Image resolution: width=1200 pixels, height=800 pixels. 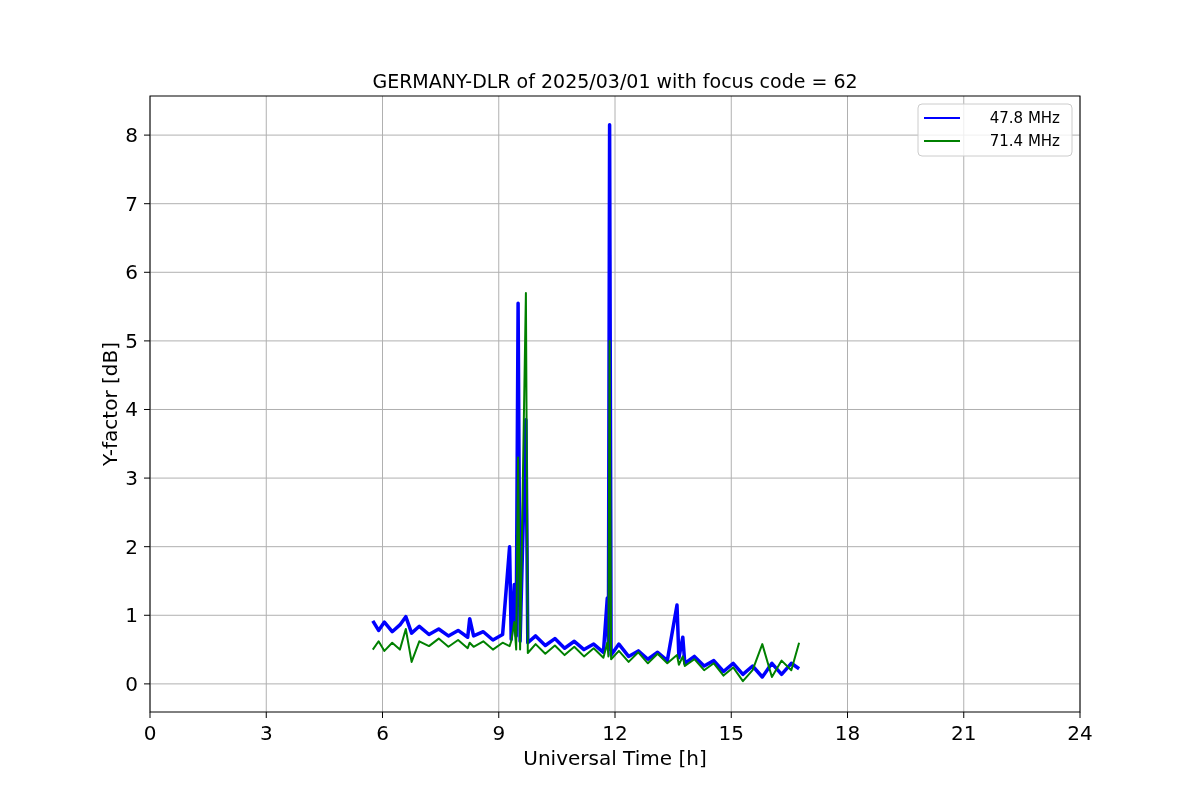 I want to click on y-tick-label: 0, so click(x=131, y=683).